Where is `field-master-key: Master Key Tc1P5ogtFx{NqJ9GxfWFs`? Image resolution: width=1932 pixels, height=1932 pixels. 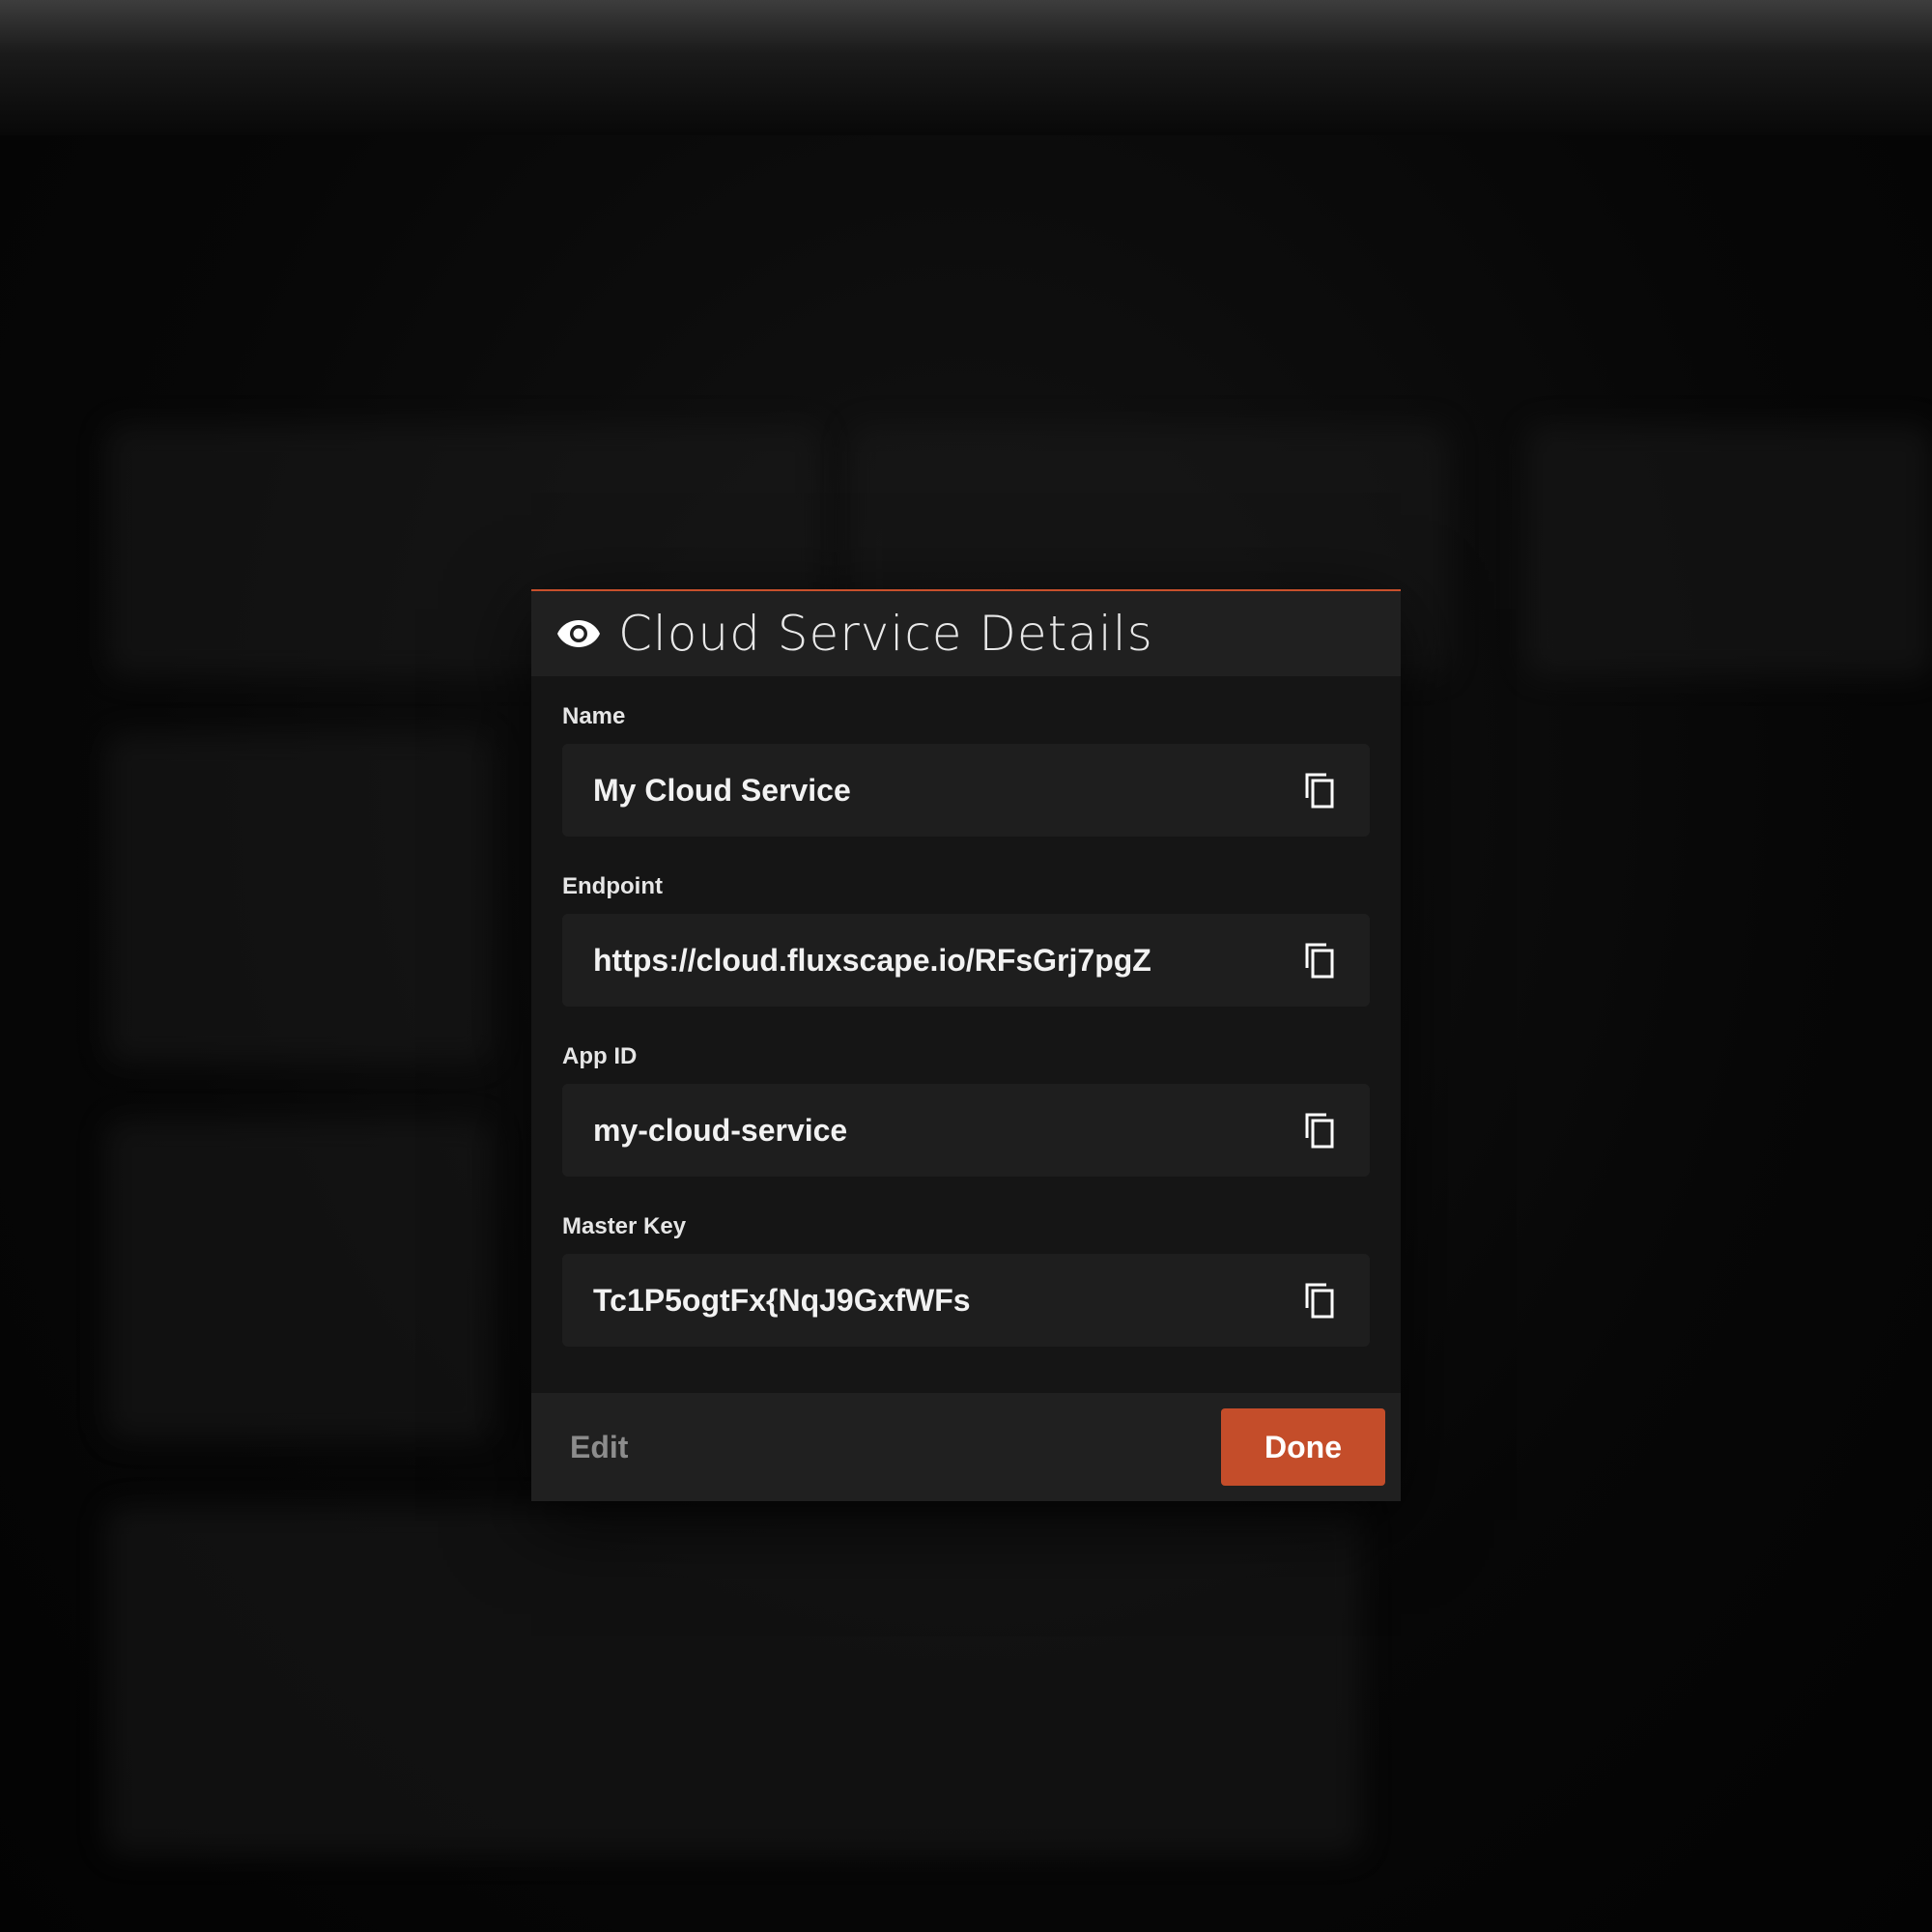
field-master-key: Master Key Tc1P5ogtFx{NqJ9GxfWFs is located at coordinates (966, 1280).